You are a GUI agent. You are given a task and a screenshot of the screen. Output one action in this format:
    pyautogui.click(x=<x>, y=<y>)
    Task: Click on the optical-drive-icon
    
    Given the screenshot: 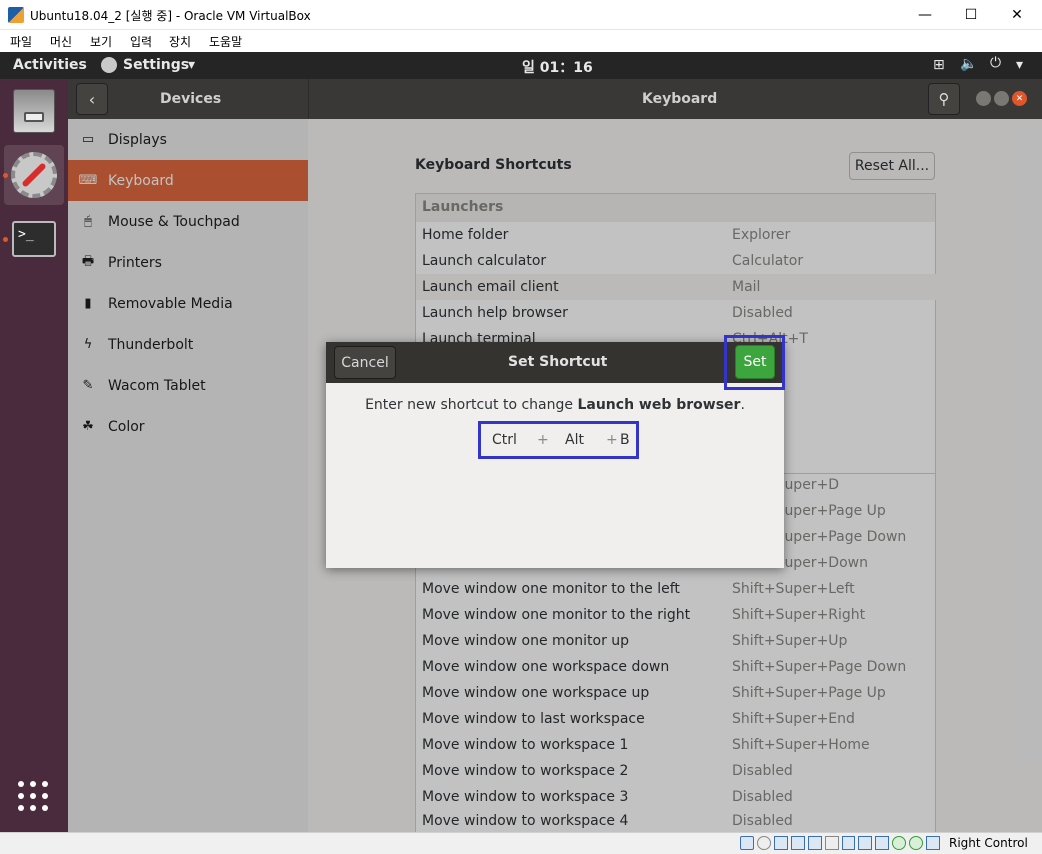 What is the action you would take?
    pyautogui.click(x=763, y=843)
    